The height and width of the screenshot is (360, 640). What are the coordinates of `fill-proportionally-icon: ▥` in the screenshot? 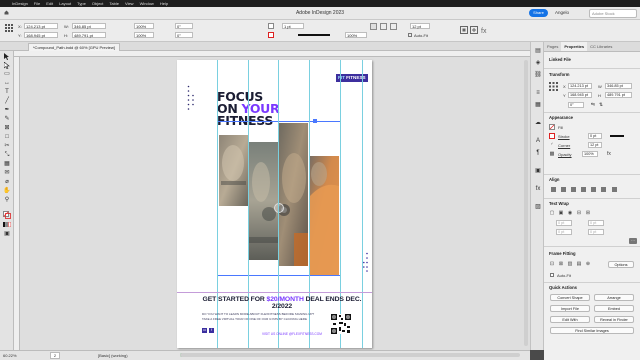 It's located at (570, 264).